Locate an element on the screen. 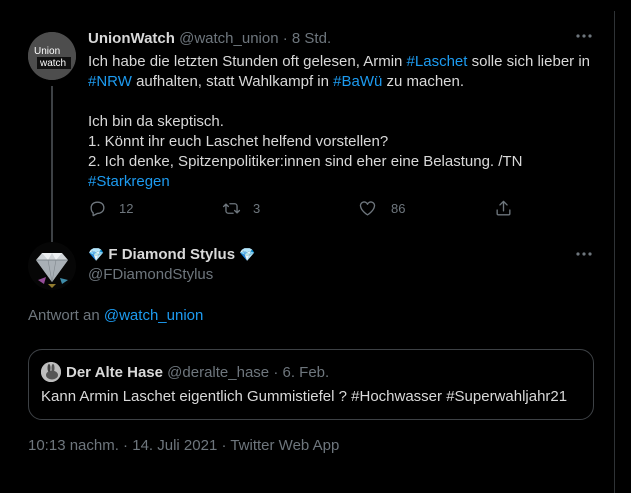 This screenshot has height=493, width=631. gem-emoji-left: 💎 is located at coordinates (96, 254).